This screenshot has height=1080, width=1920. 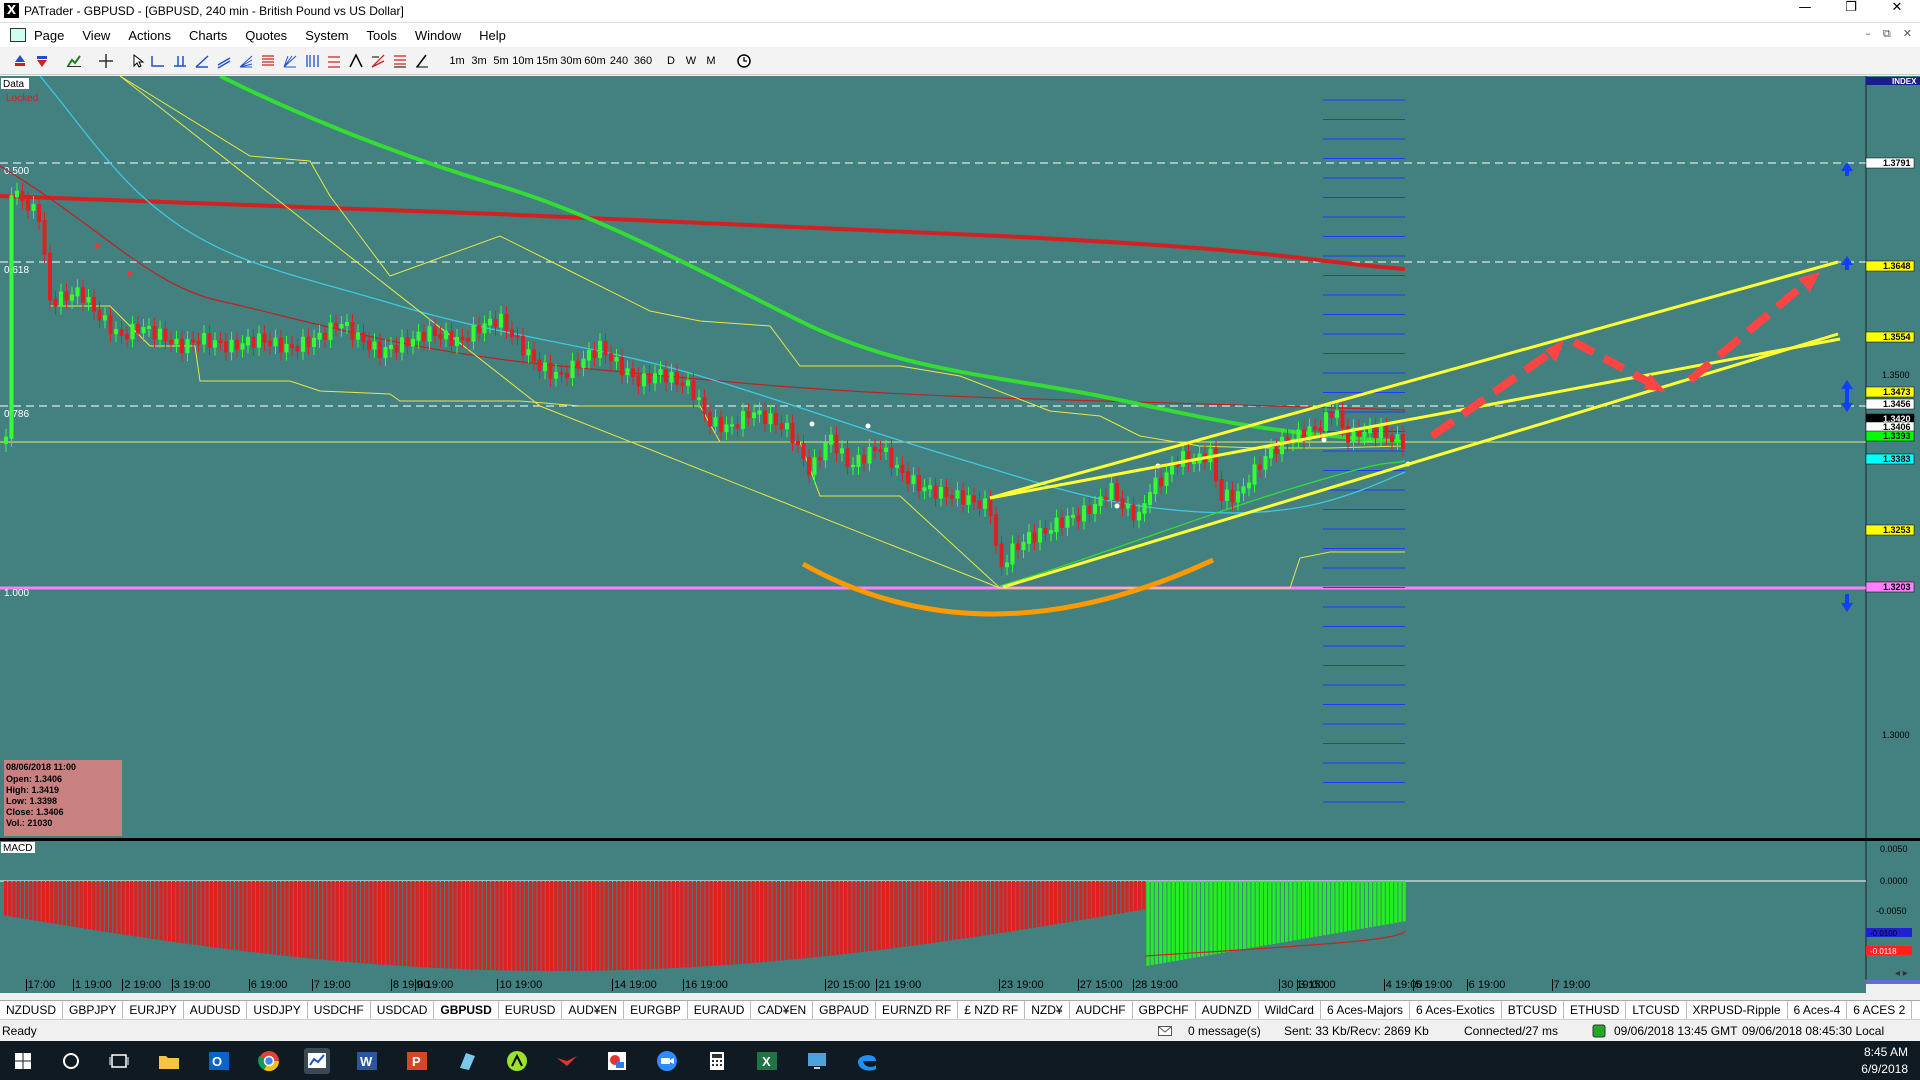 What do you see at coordinates (158, 61) in the screenshot?
I see `horizontal-line-icon` at bounding box center [158, 61].